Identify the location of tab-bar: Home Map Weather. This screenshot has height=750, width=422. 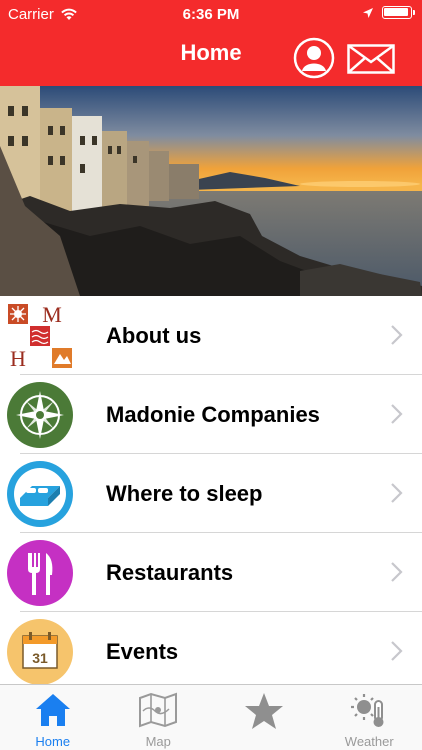
(211, 717).